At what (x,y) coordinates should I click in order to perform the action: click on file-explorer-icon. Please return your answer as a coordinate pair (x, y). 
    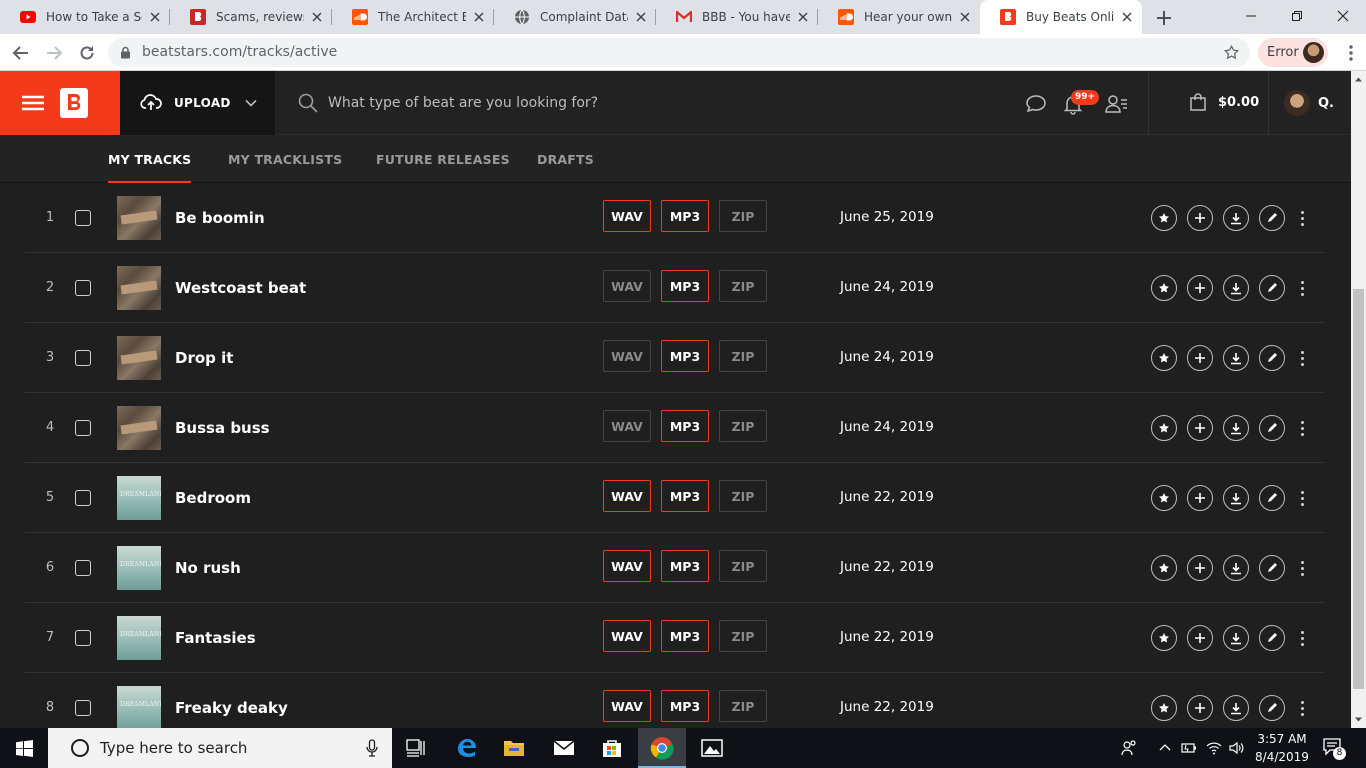
    Looking at the image, I should click on (514, 748).